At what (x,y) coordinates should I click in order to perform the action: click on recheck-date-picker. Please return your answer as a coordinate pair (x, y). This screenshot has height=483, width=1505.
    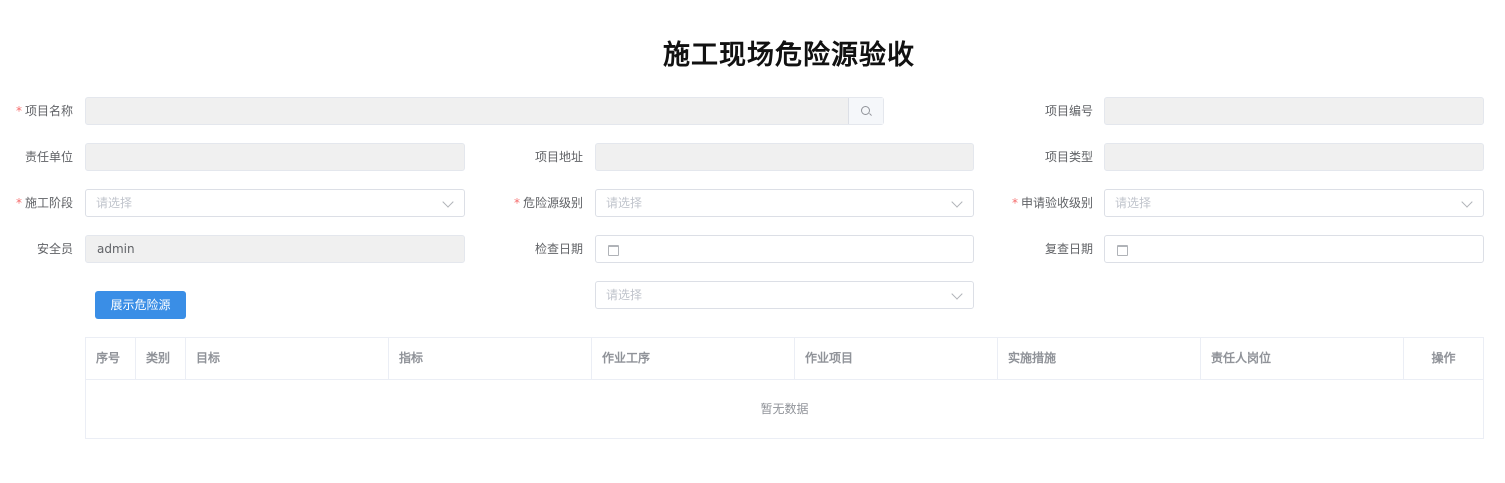
    Looking at the image, I should click on (1294, 249).